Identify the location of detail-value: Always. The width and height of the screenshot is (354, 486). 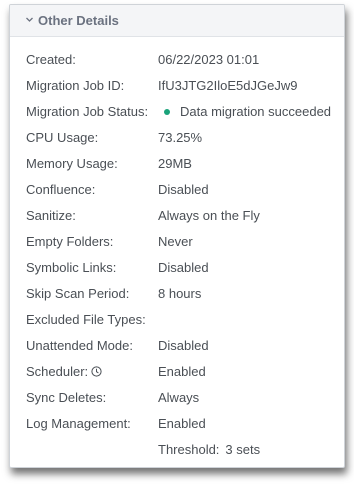
(179, 397).